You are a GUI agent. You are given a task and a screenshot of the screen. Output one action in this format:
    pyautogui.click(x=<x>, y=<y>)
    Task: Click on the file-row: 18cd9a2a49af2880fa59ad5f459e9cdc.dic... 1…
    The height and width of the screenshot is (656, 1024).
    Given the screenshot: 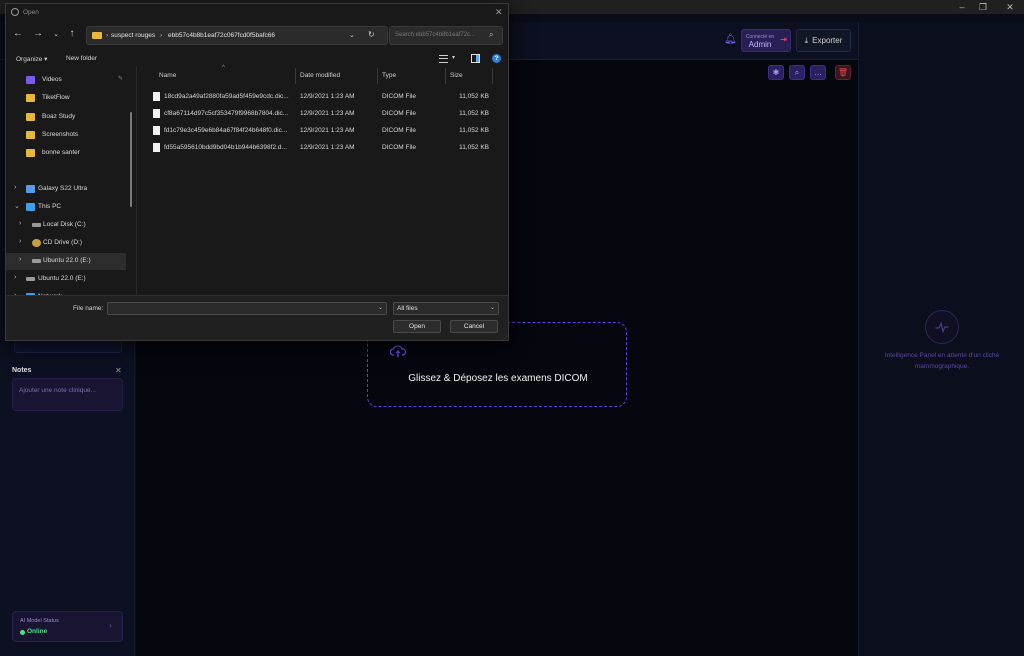 What is the action you would take?
    pyautogui.click(x=319, y=97)
    